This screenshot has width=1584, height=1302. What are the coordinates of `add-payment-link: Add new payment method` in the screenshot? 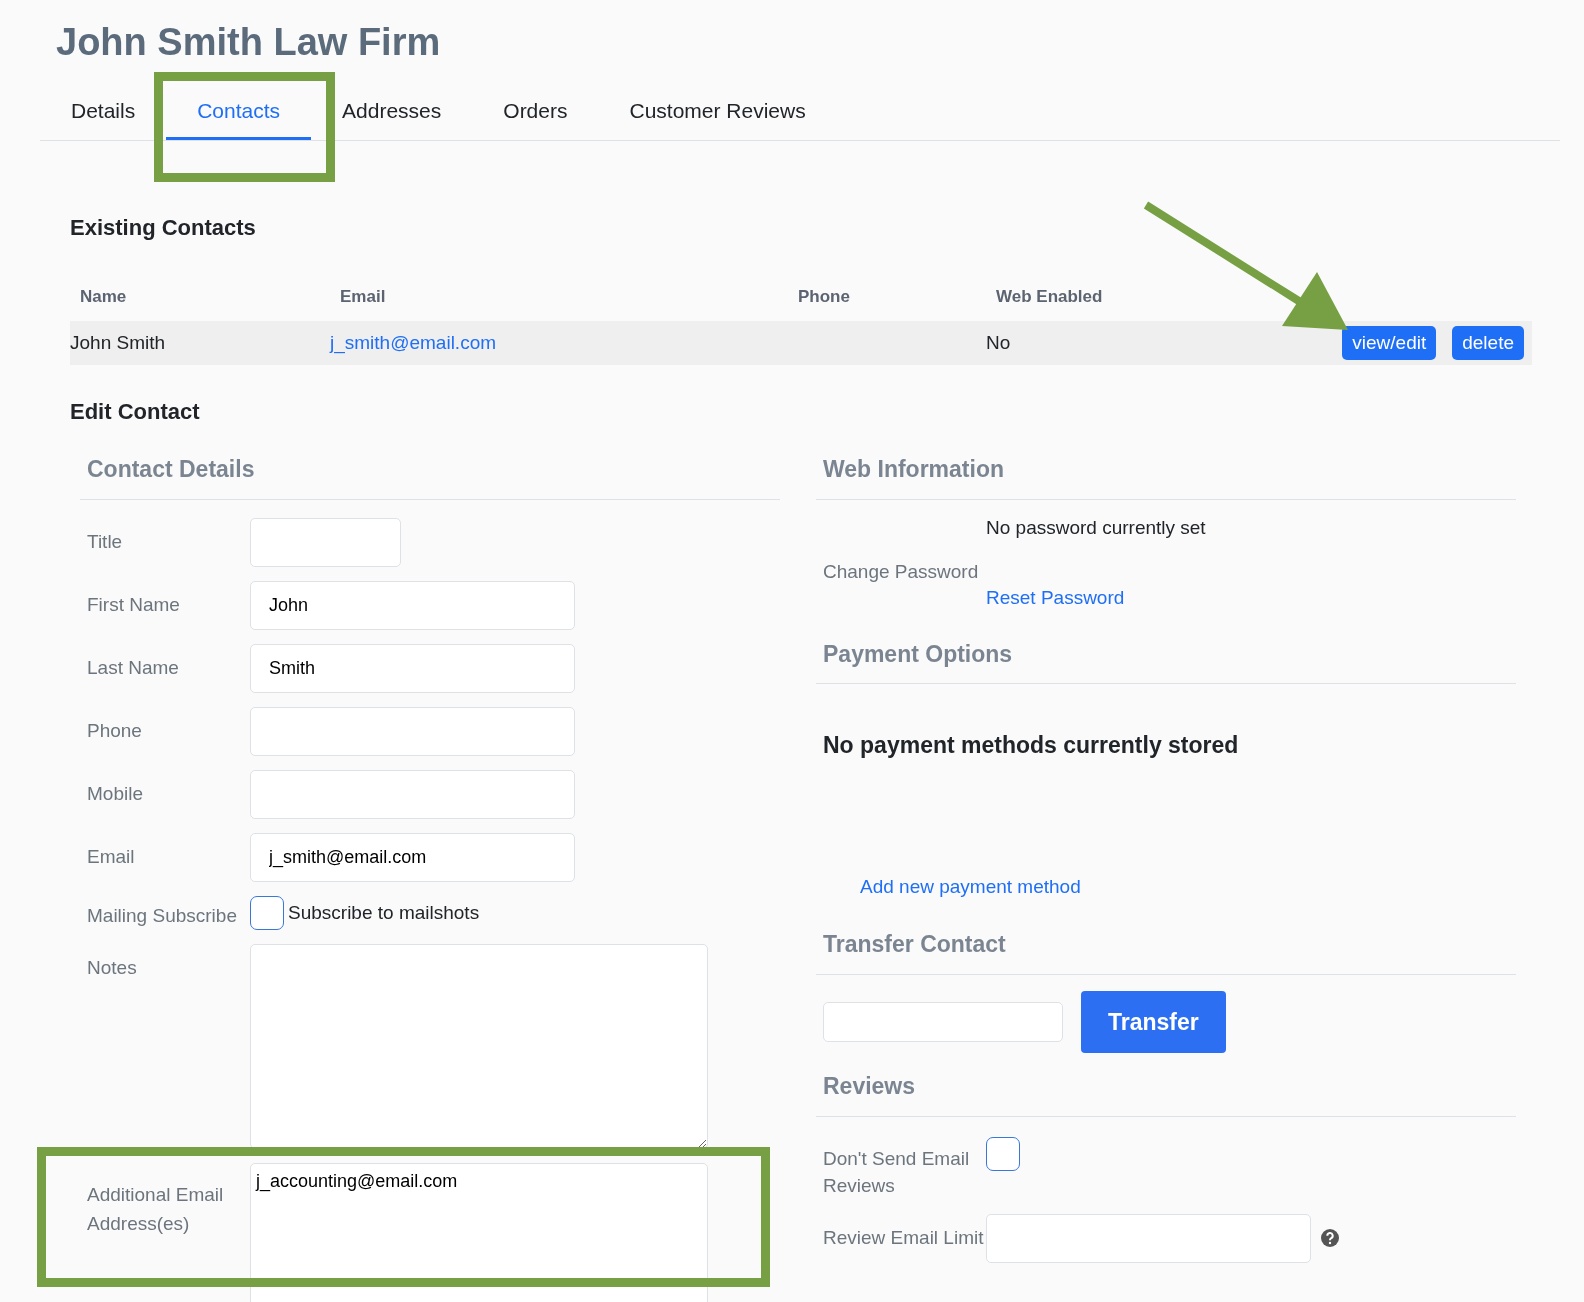 It's located at (970, 886).